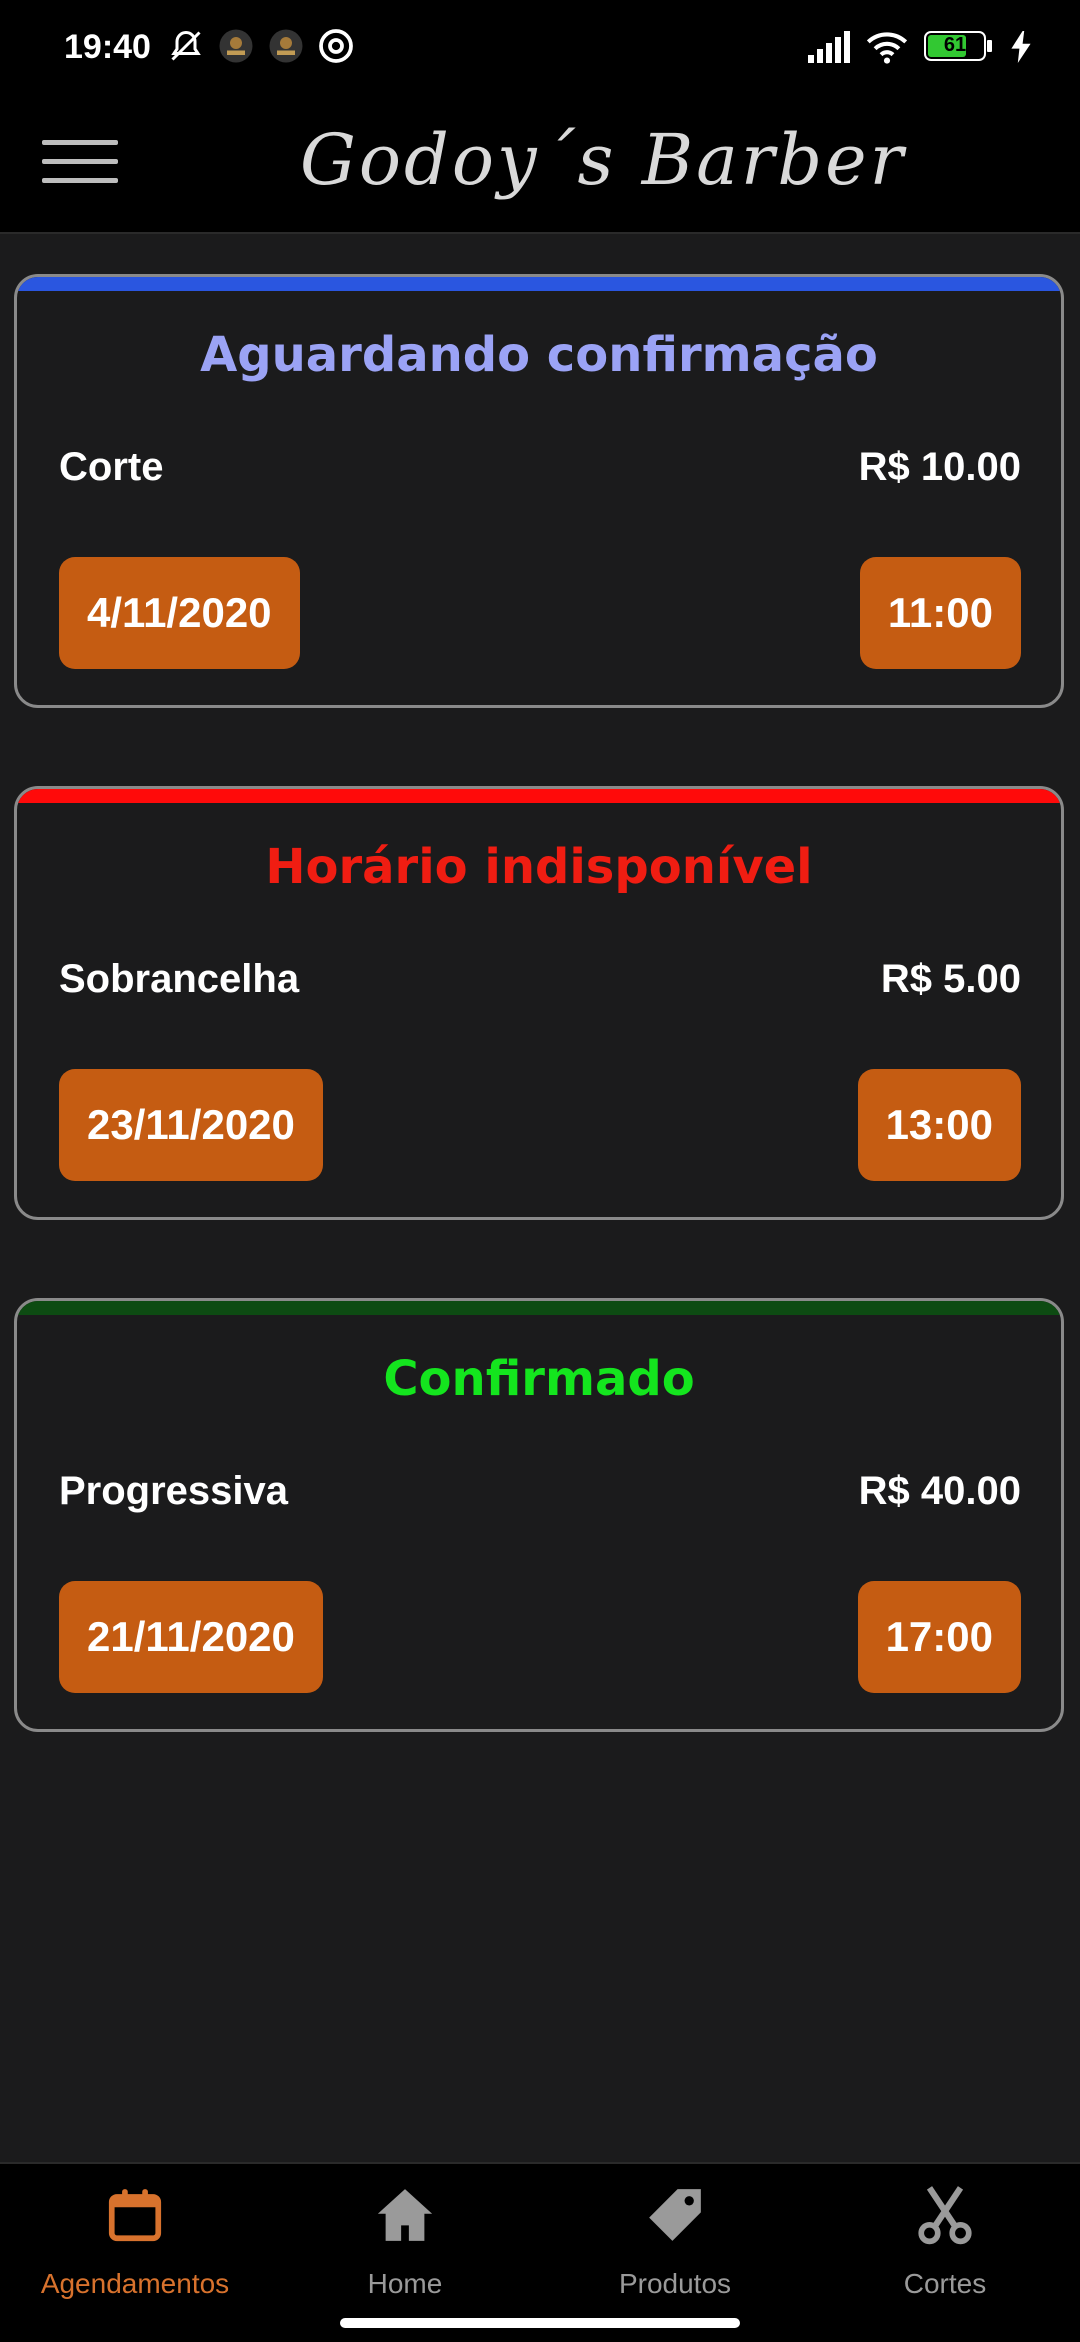 This screenshot has height=2342, width=1080. I want to click on appointment-status: Horário indisponível, so click(539, 867).